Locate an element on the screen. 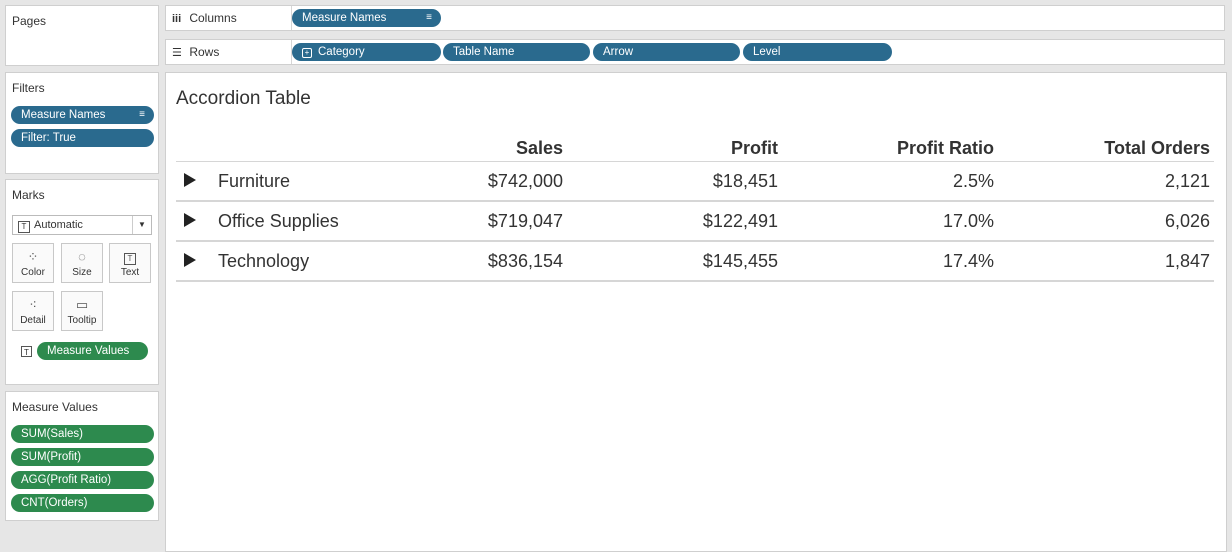 The image size is (1232, 552). chevron-down-icon: ▼ is located at coordinates (141, 225).